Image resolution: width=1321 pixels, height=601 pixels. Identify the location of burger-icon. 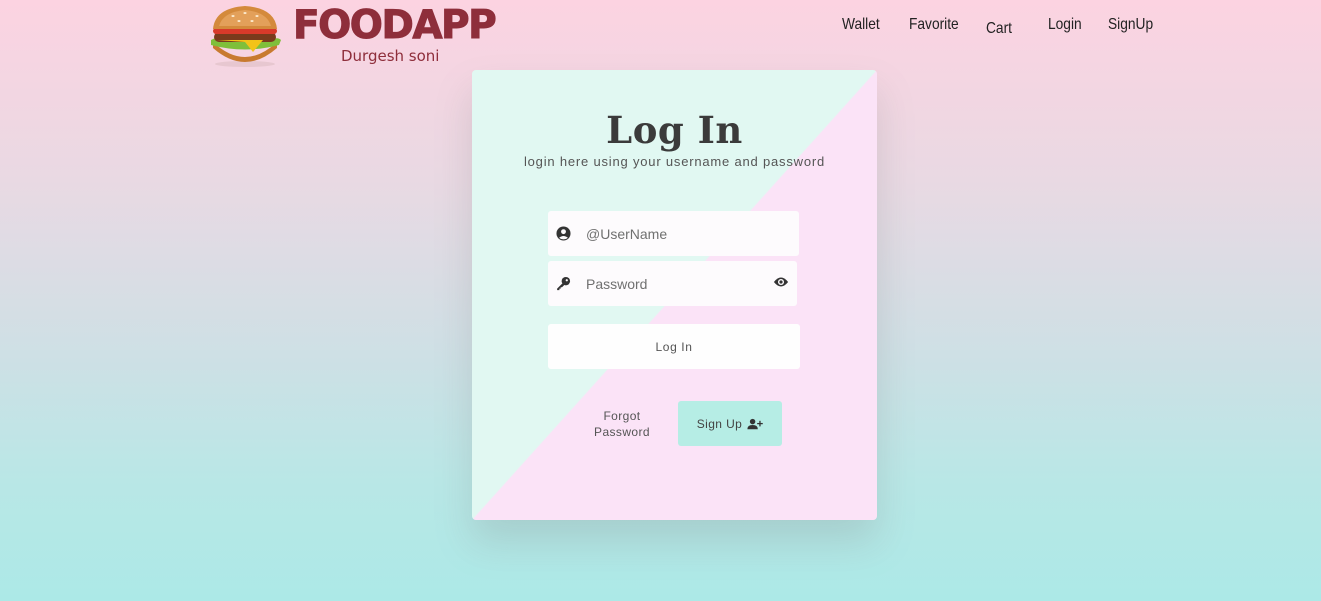
(246, 36).